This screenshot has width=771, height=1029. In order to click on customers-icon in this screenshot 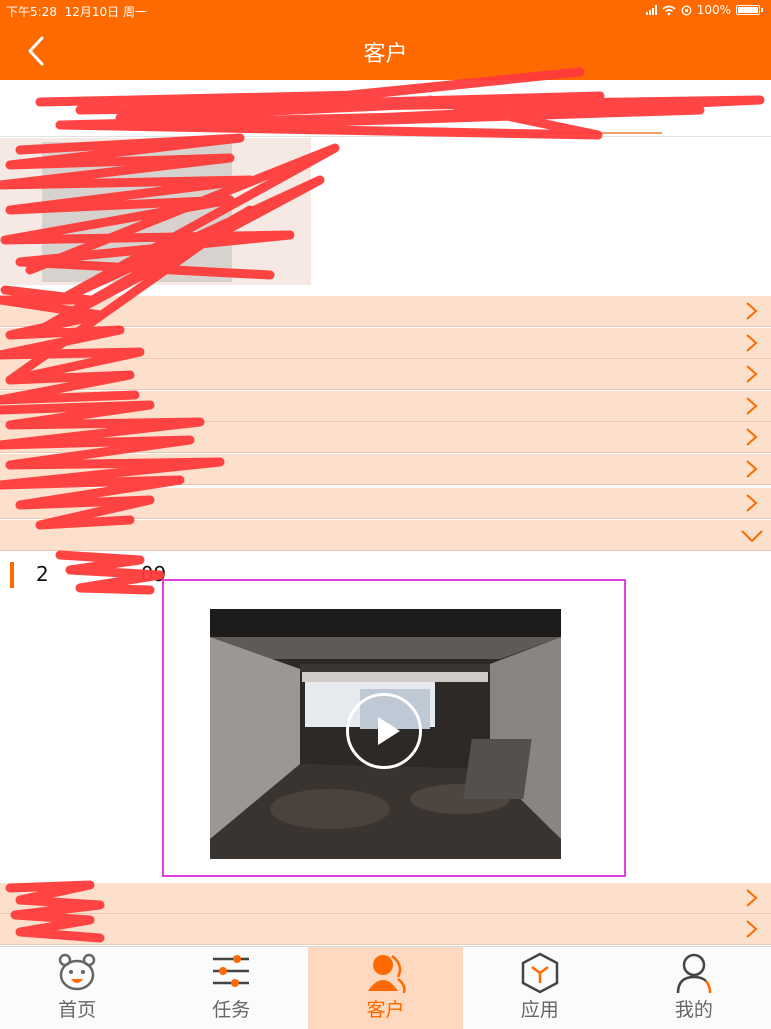, I will do `click(386, 974)`.